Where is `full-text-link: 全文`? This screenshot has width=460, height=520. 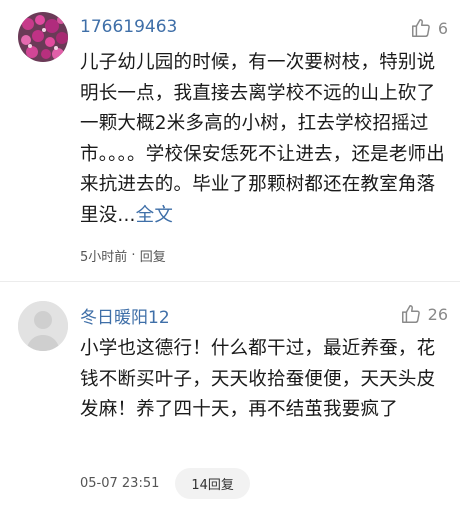 full-text-link: 全文 is located at coordinates (154, 215).